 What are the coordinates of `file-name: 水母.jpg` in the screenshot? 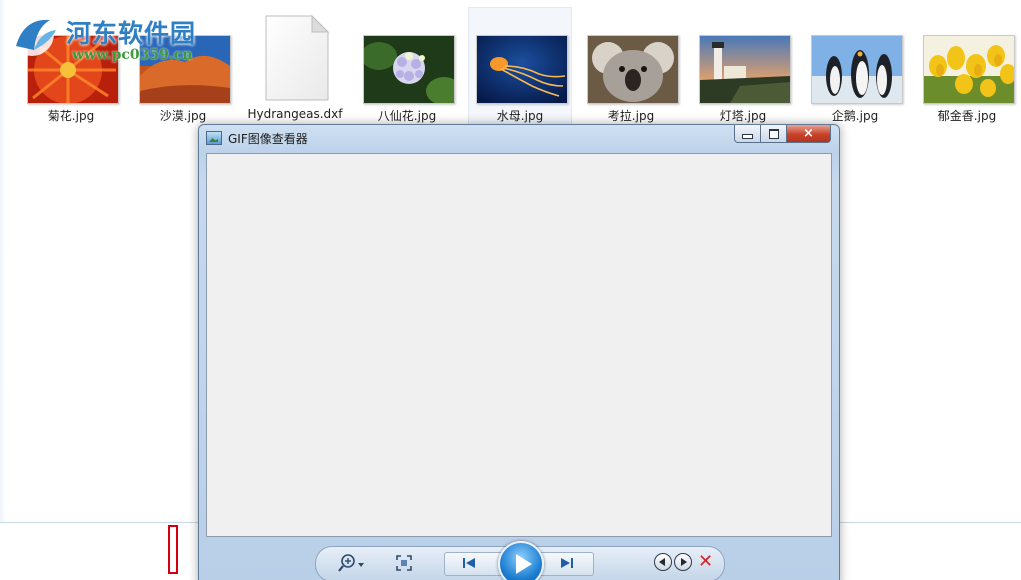 It's located at (520, 116).